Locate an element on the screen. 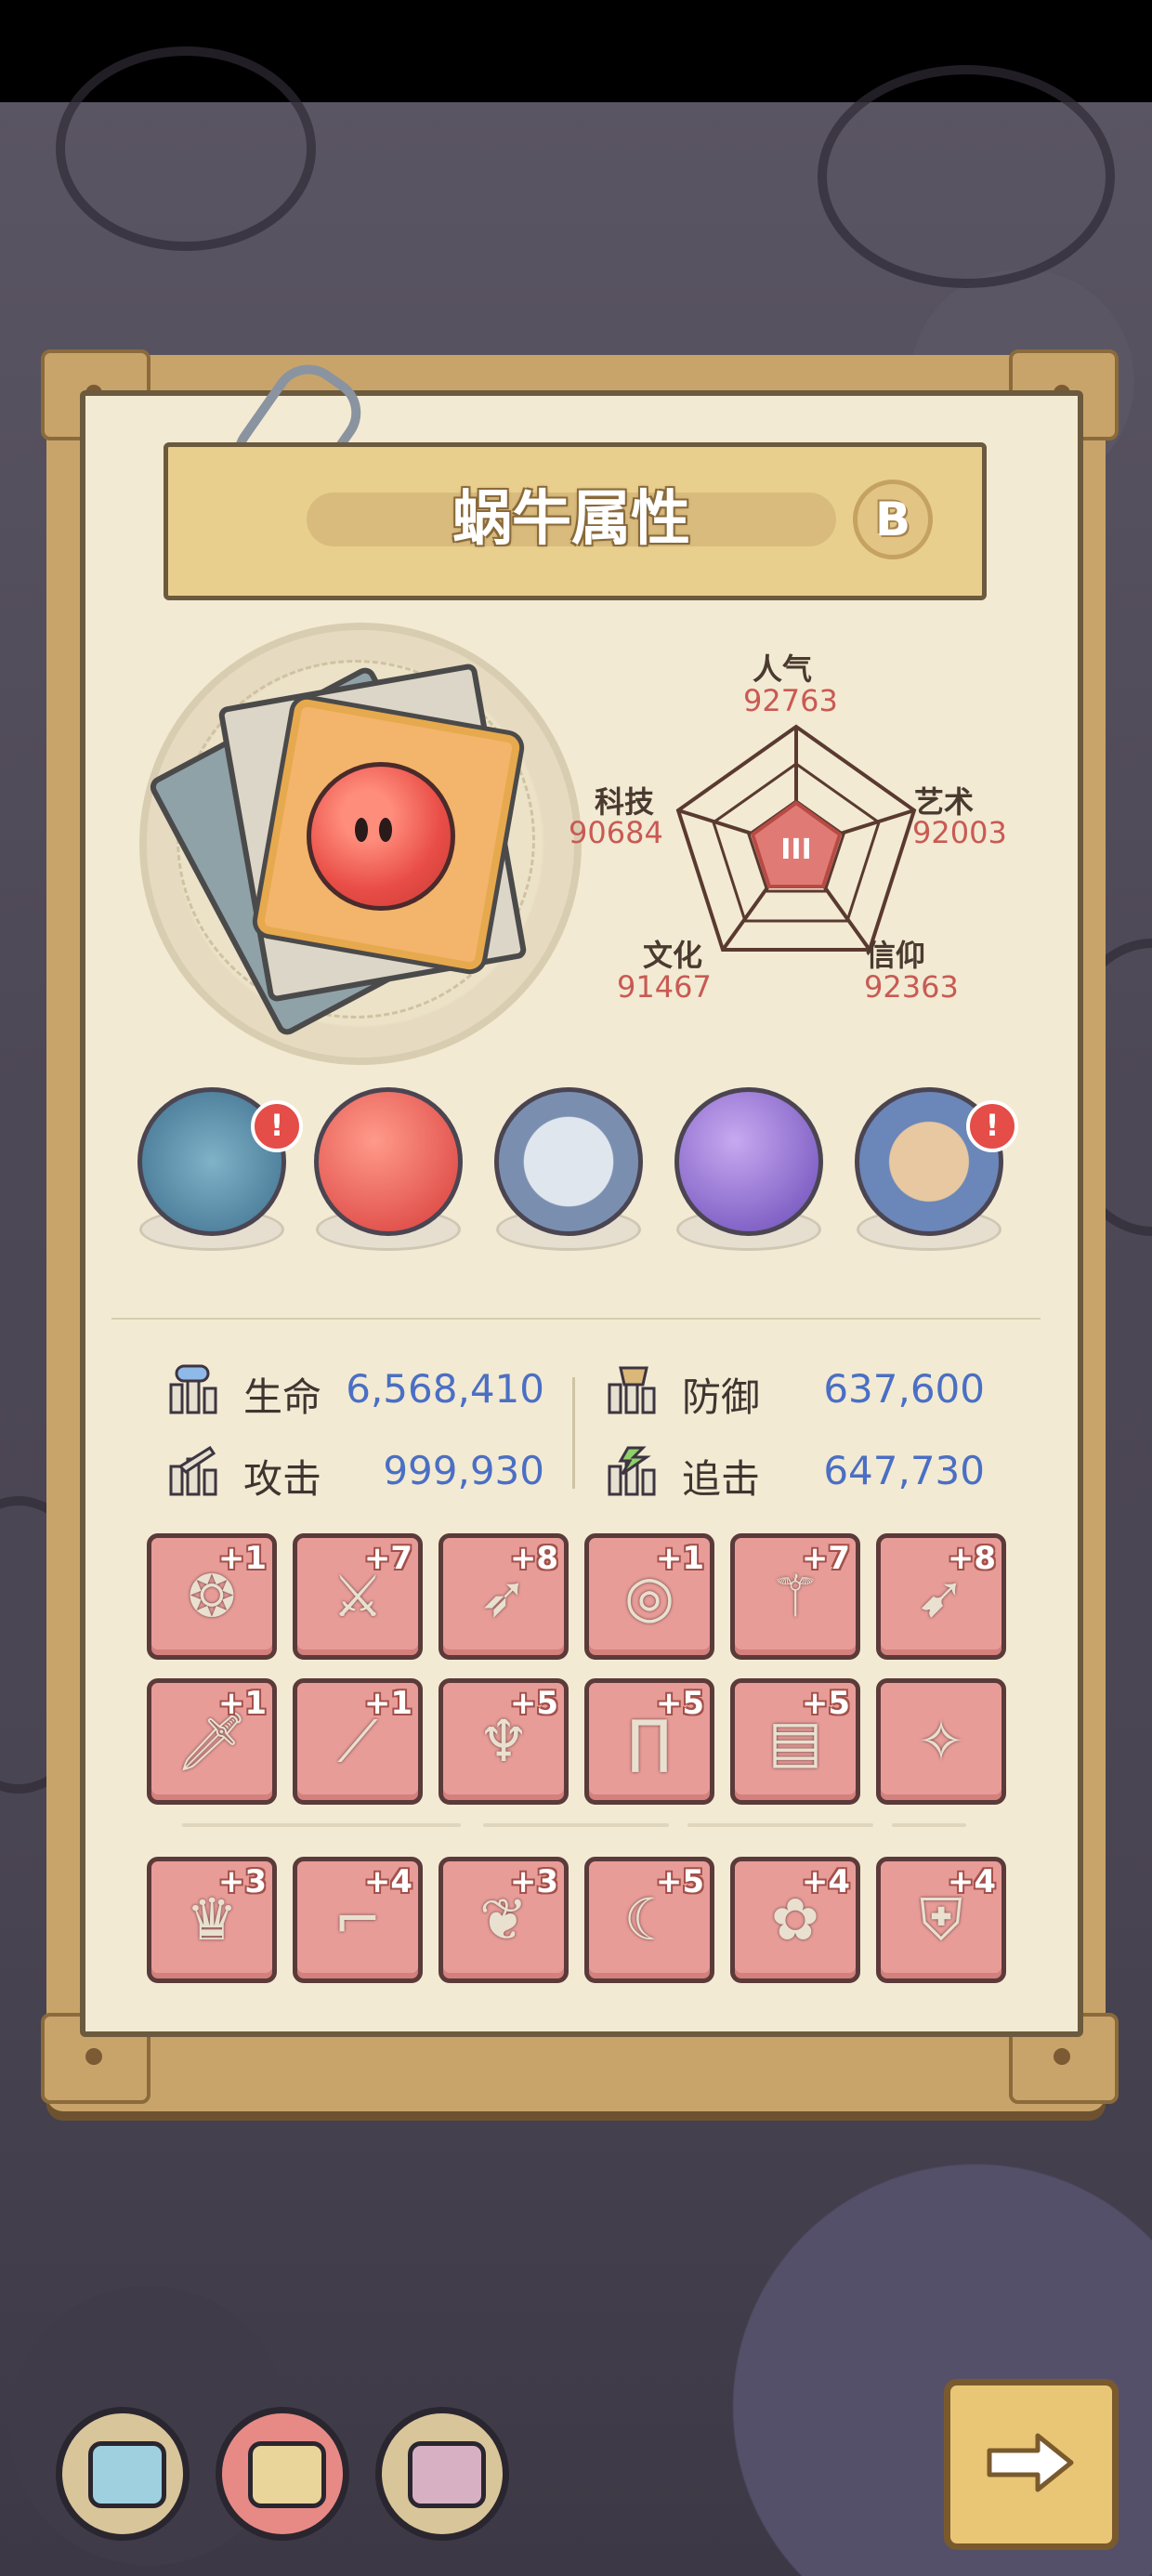  brain-gold-icon is located at coordinates (287, 2474).